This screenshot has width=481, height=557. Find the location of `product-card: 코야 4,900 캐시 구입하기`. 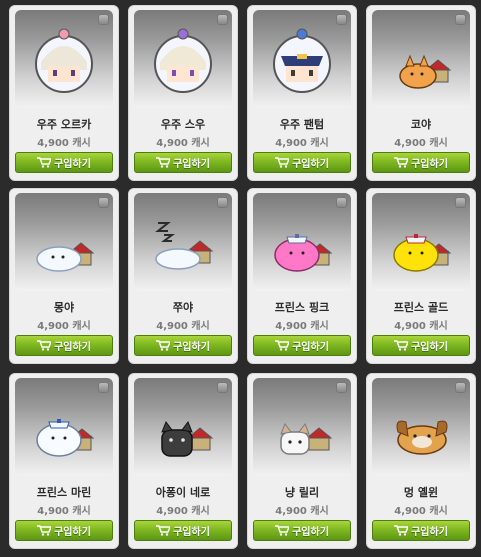

product-card: 코야 4,900 캐시 구입하기 is located at coordinates (421, 93).